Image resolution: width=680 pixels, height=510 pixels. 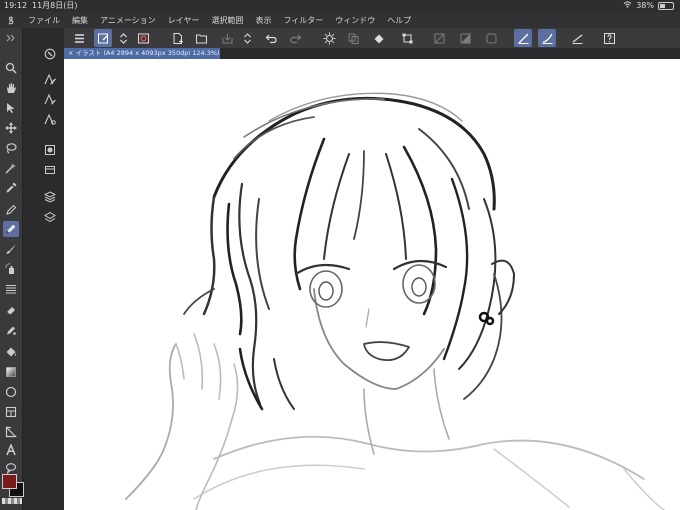 I want to click on undo-icon, so click(x=271, y=38).